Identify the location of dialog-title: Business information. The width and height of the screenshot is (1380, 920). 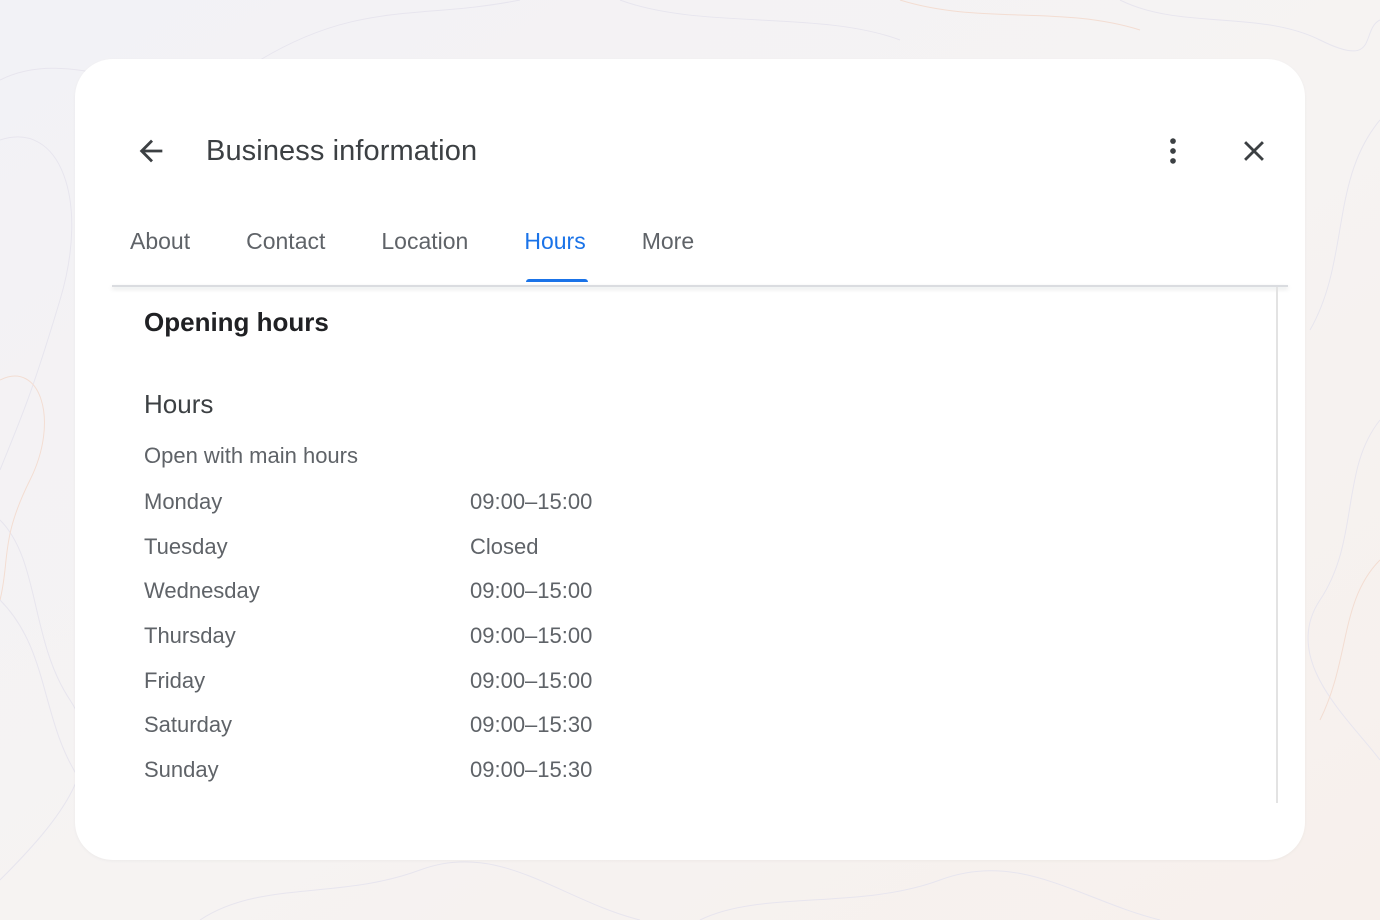
(342, 151).